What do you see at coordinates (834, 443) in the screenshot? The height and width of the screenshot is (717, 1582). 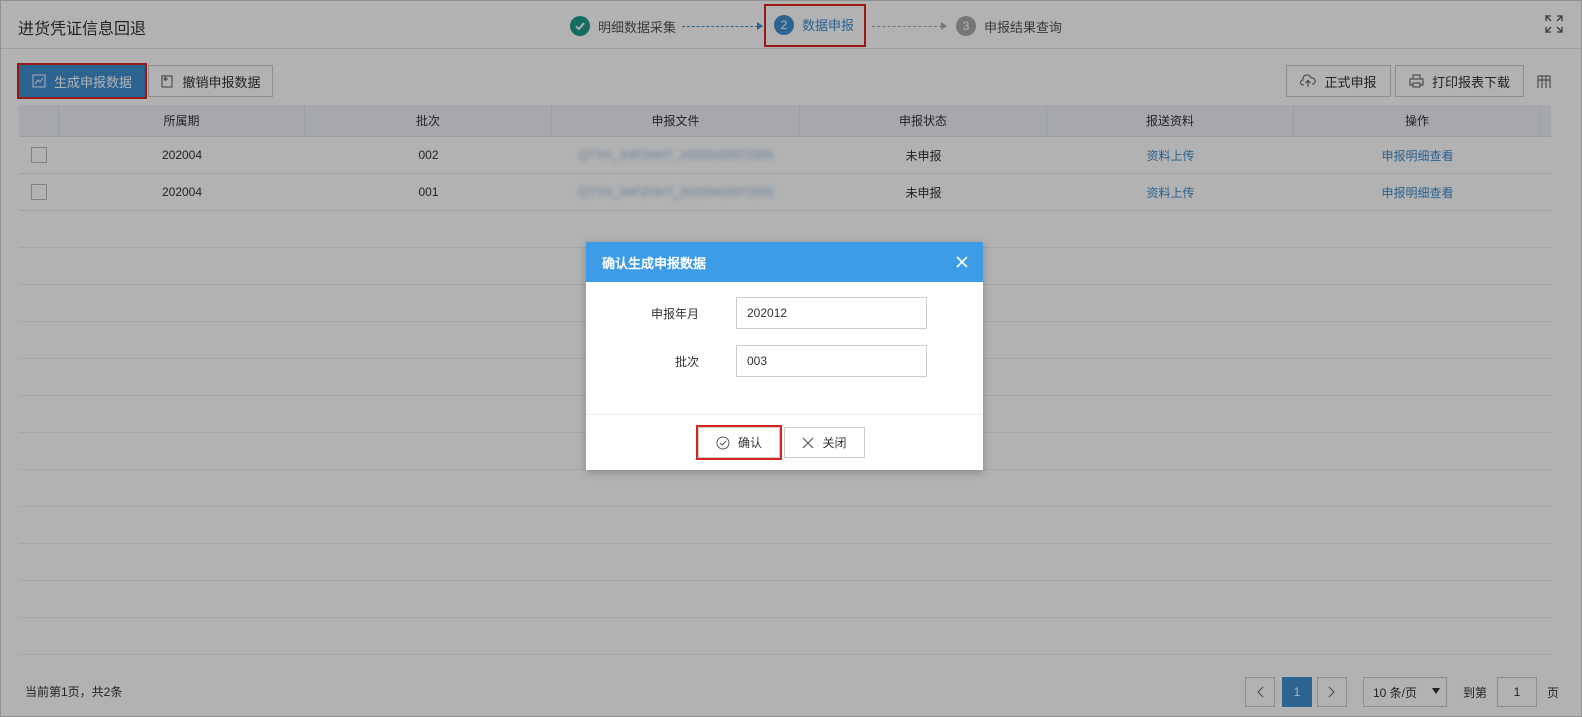 I see `button-label: 关闭` at bounding box center [834, 443].